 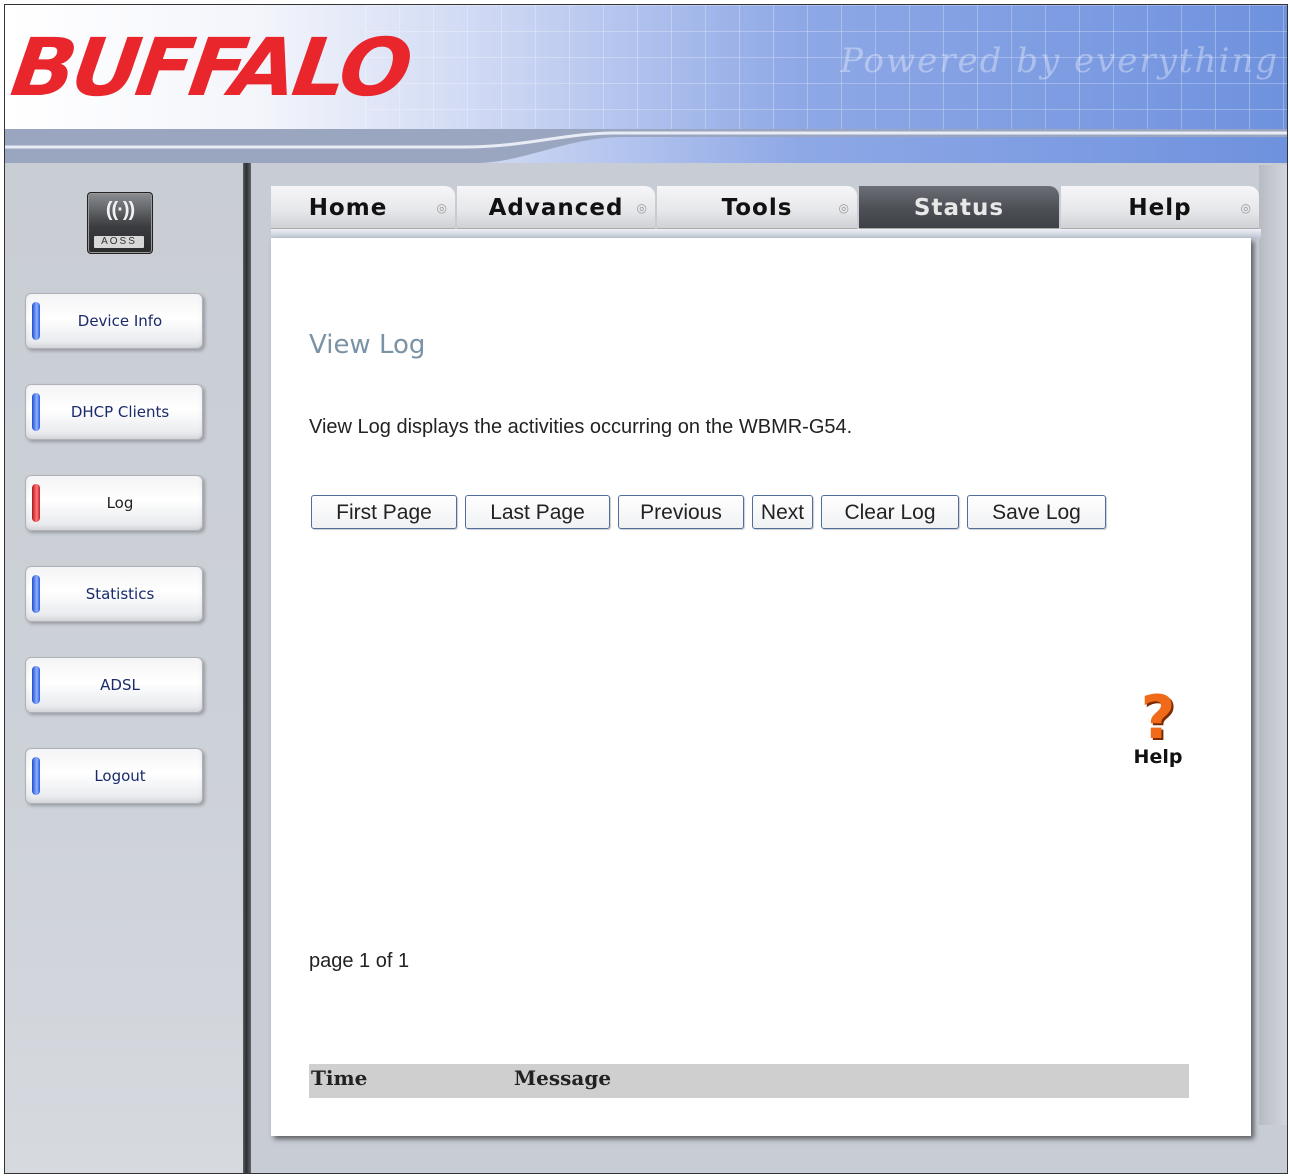 I want to click on help-link: ? Help, so click(x=1158, y=725).